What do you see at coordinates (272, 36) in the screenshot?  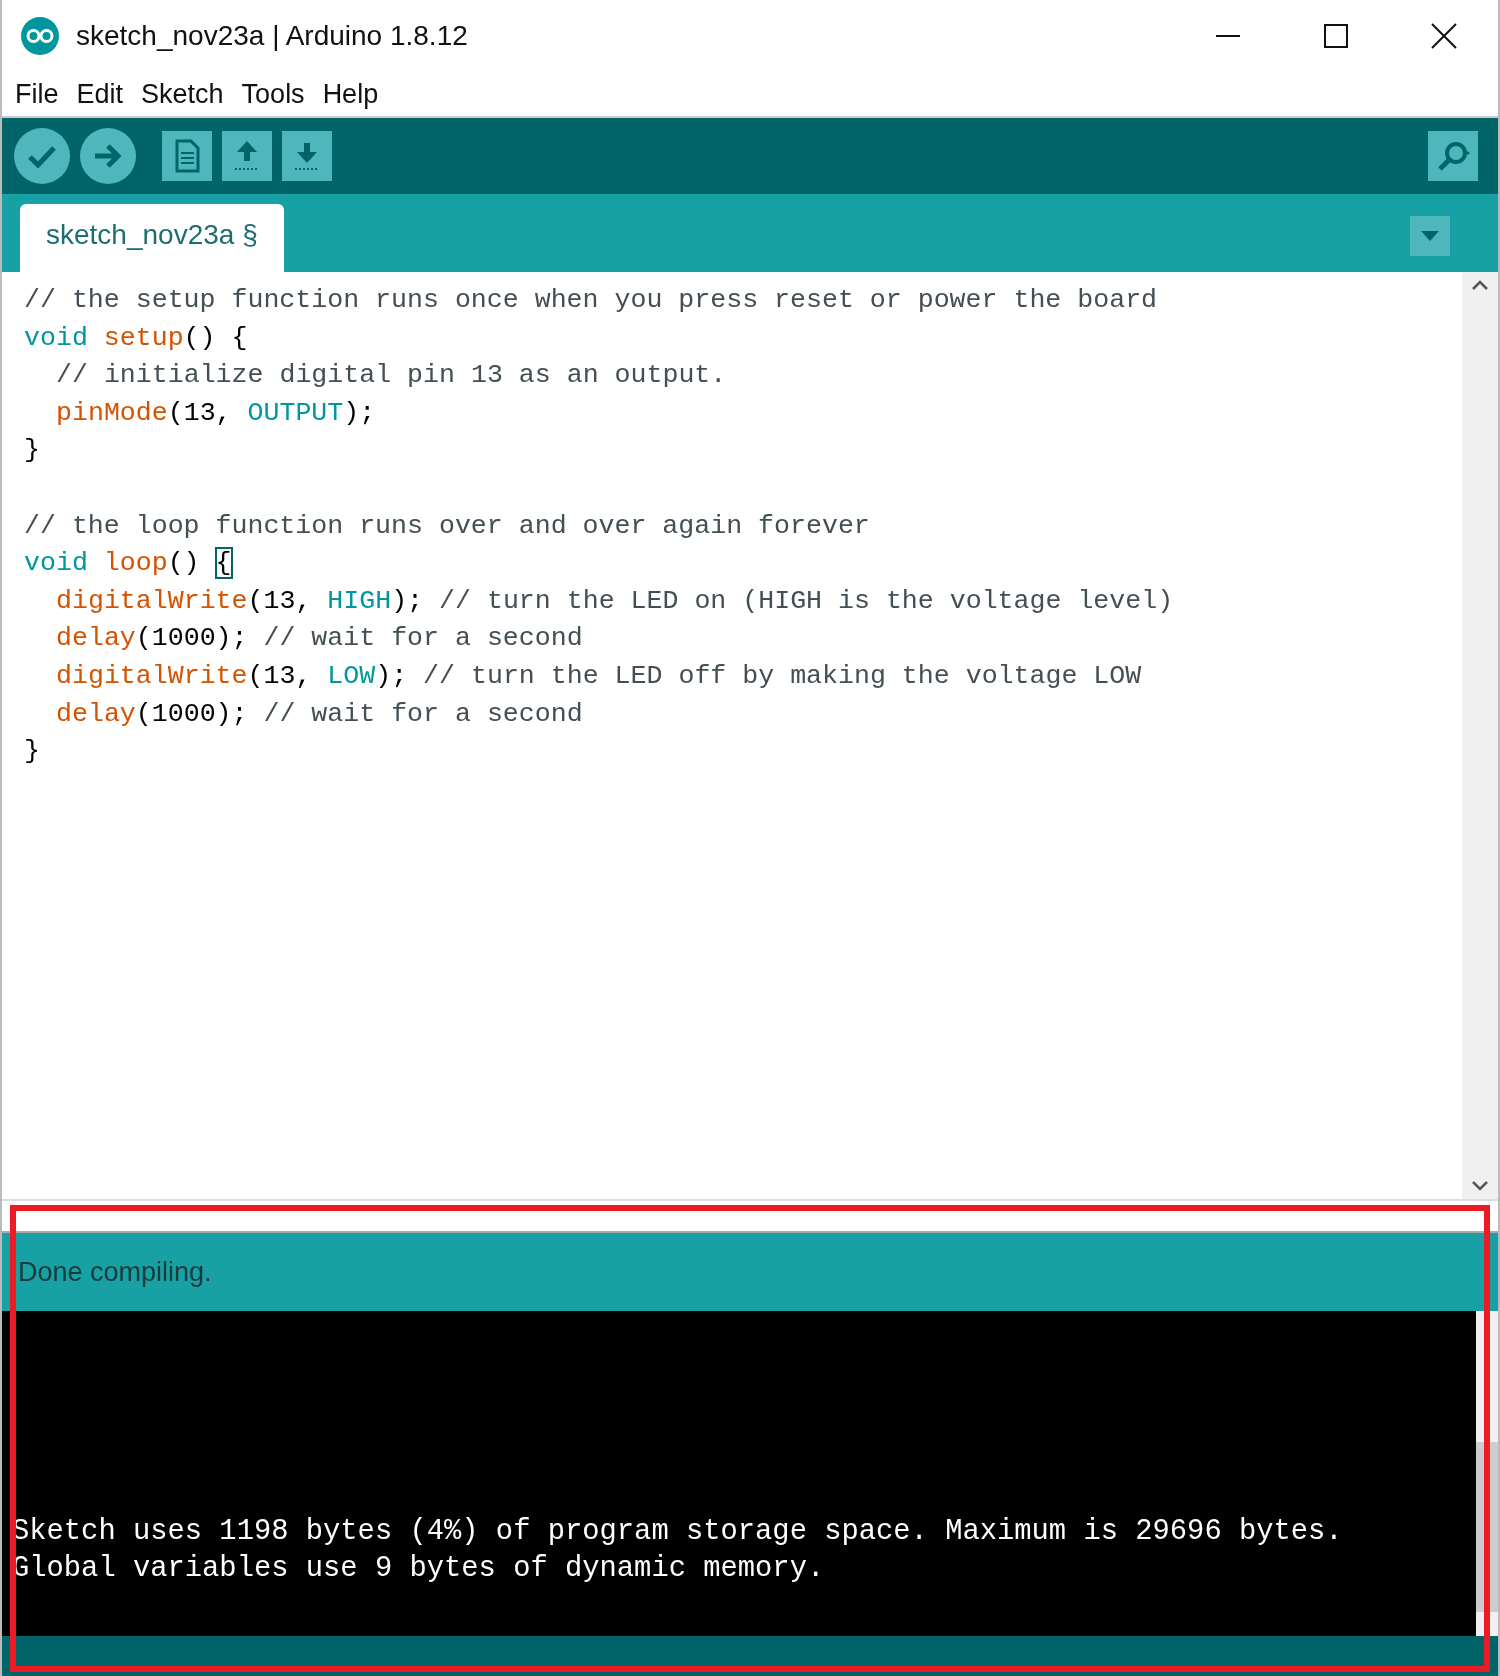 I see `window-title: sketch_nov23a | Arduino 1.8.12` at bounding box center [272, 36].